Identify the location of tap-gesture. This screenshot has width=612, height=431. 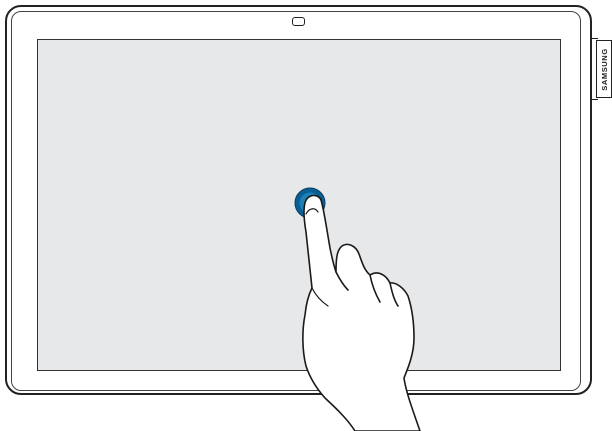
(357, 309).